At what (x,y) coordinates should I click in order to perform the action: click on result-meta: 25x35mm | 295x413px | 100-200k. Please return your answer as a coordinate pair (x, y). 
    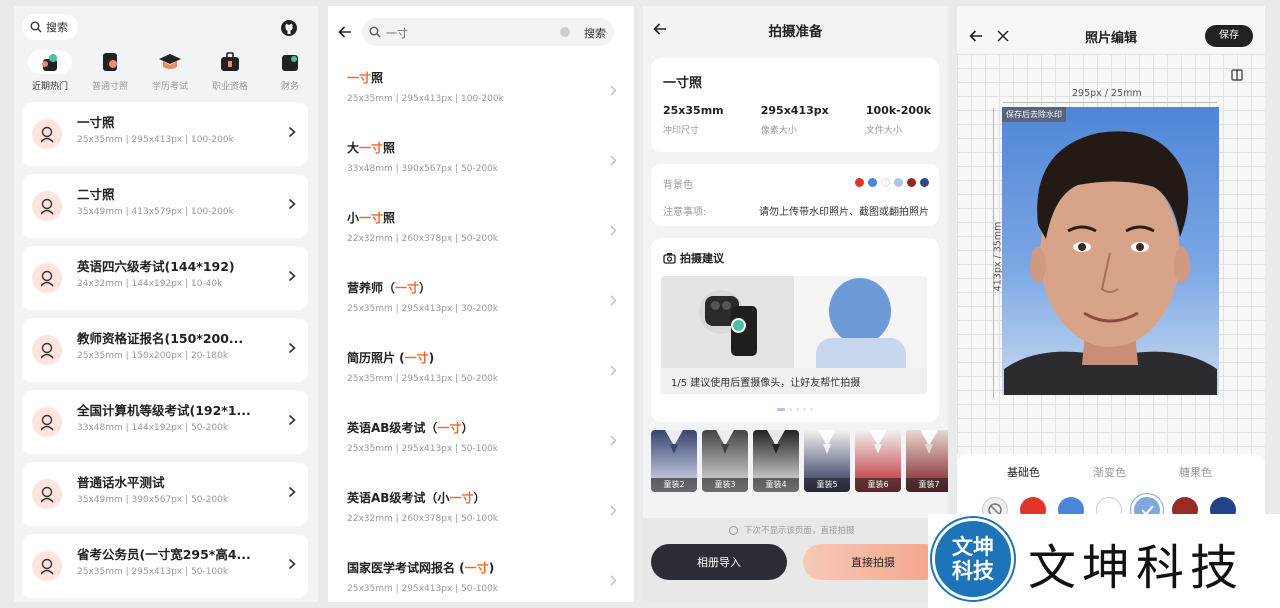
    Looking at the image, I should click on (425, 99).